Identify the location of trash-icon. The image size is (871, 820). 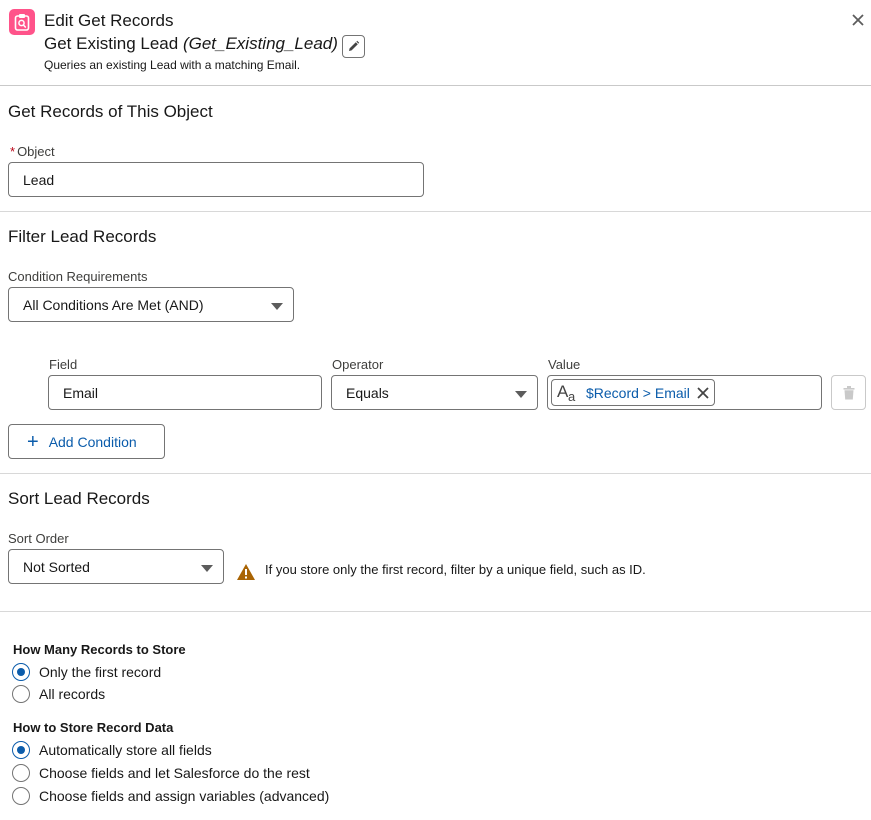
(849, 393).